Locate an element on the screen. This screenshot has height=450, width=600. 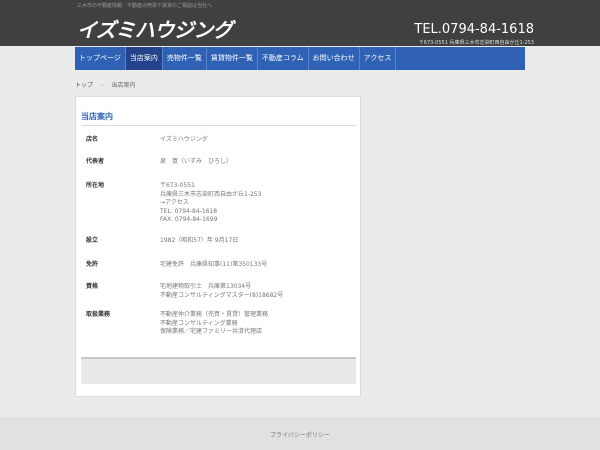
info-value: 泉 寛（いずみ ひろし） is located at coordinates (196, 162).